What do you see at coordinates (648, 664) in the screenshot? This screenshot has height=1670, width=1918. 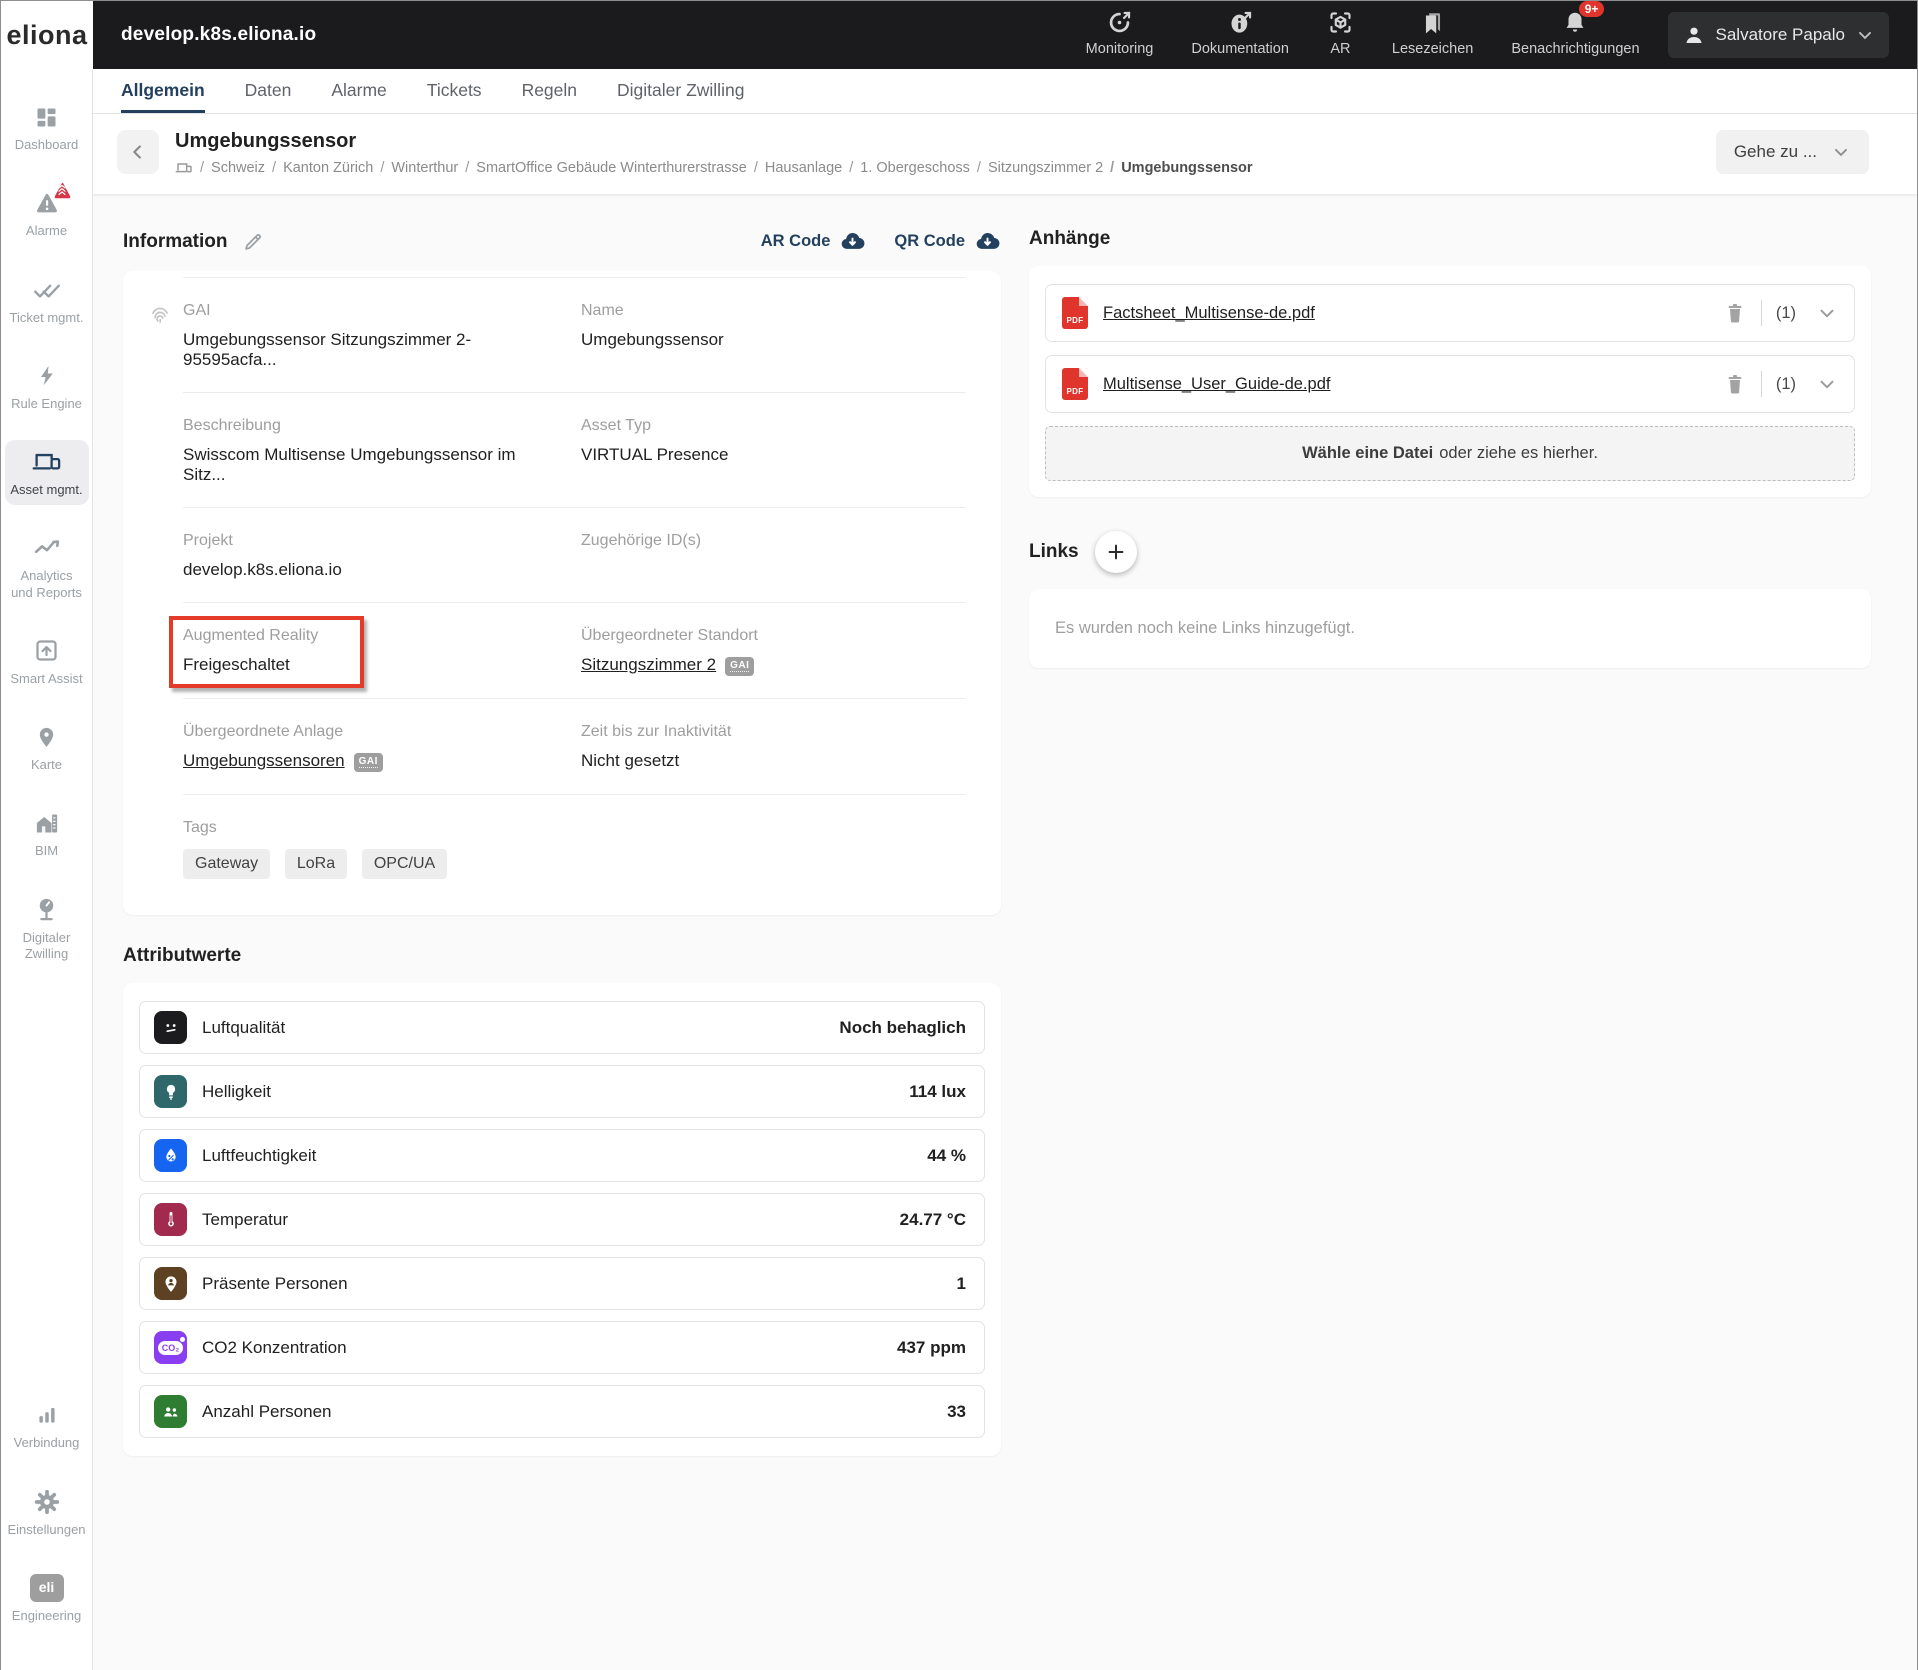 I see `standort-link: Sitzungszimmer 2` at bounding box center [648, 664].